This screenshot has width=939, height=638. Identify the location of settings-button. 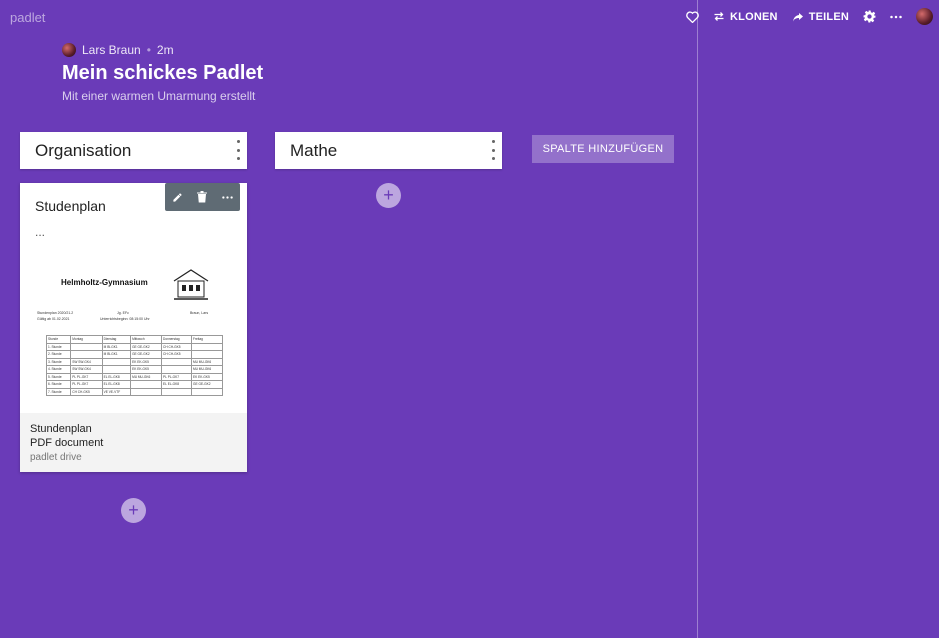
(869, 16).